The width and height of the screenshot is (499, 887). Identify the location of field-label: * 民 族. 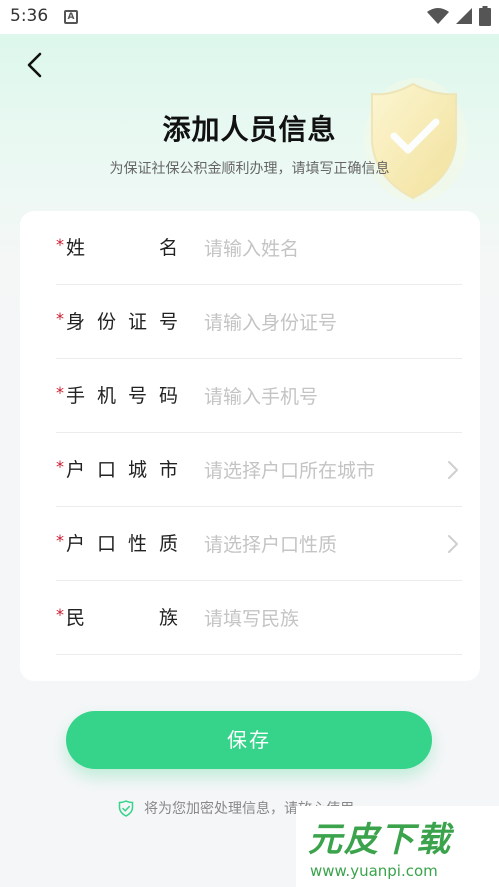
(118, 616).